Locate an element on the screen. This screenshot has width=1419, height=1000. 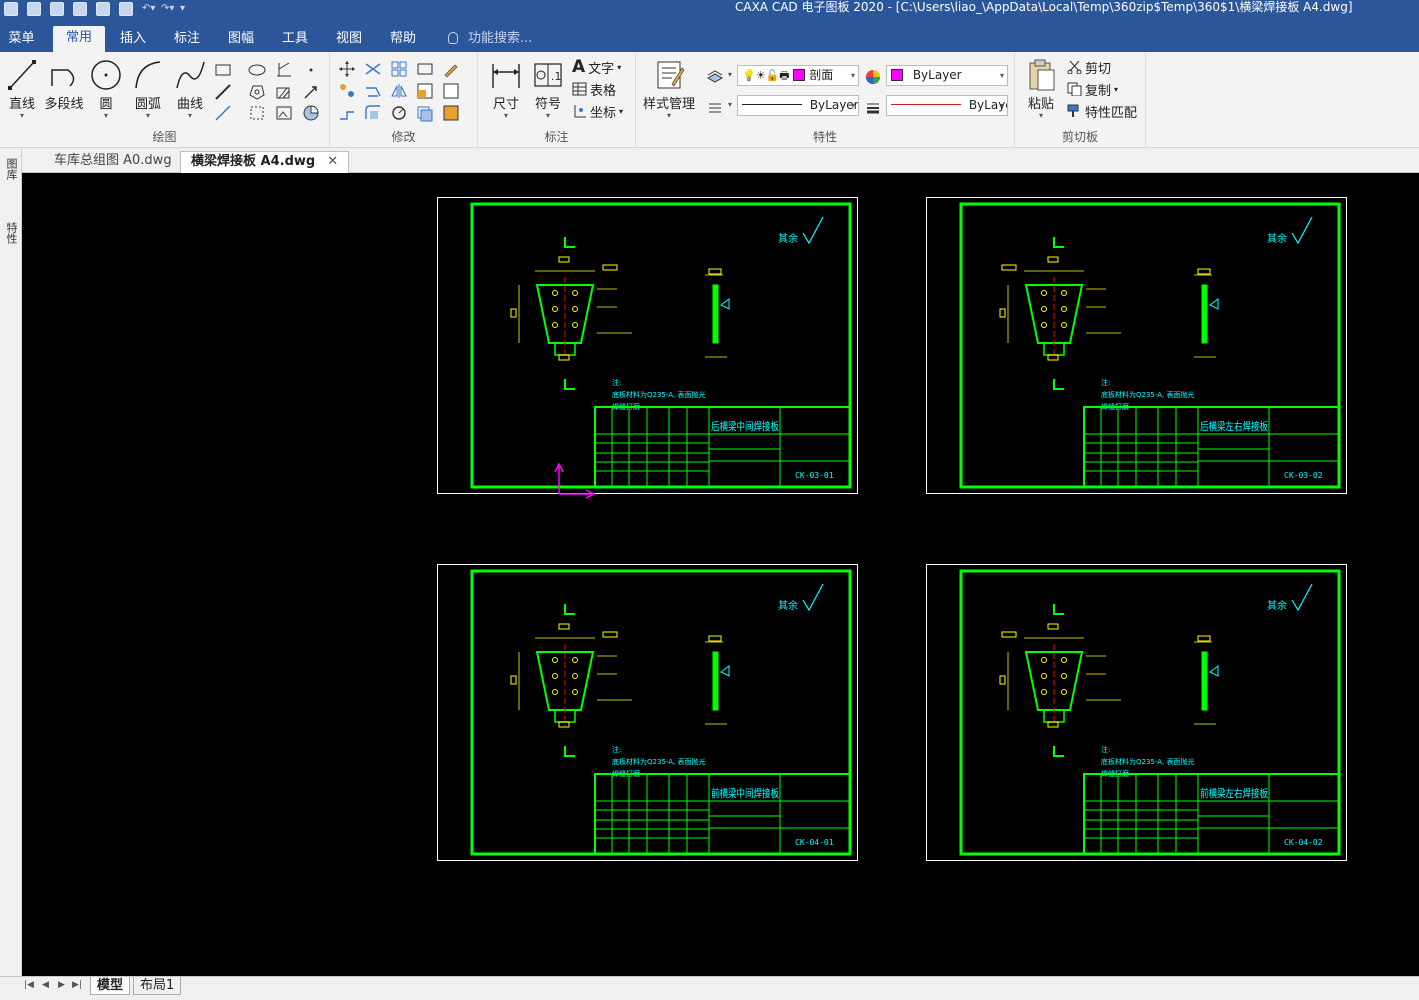
cut-button: 剪切 is located at coordinates (1089, 67).